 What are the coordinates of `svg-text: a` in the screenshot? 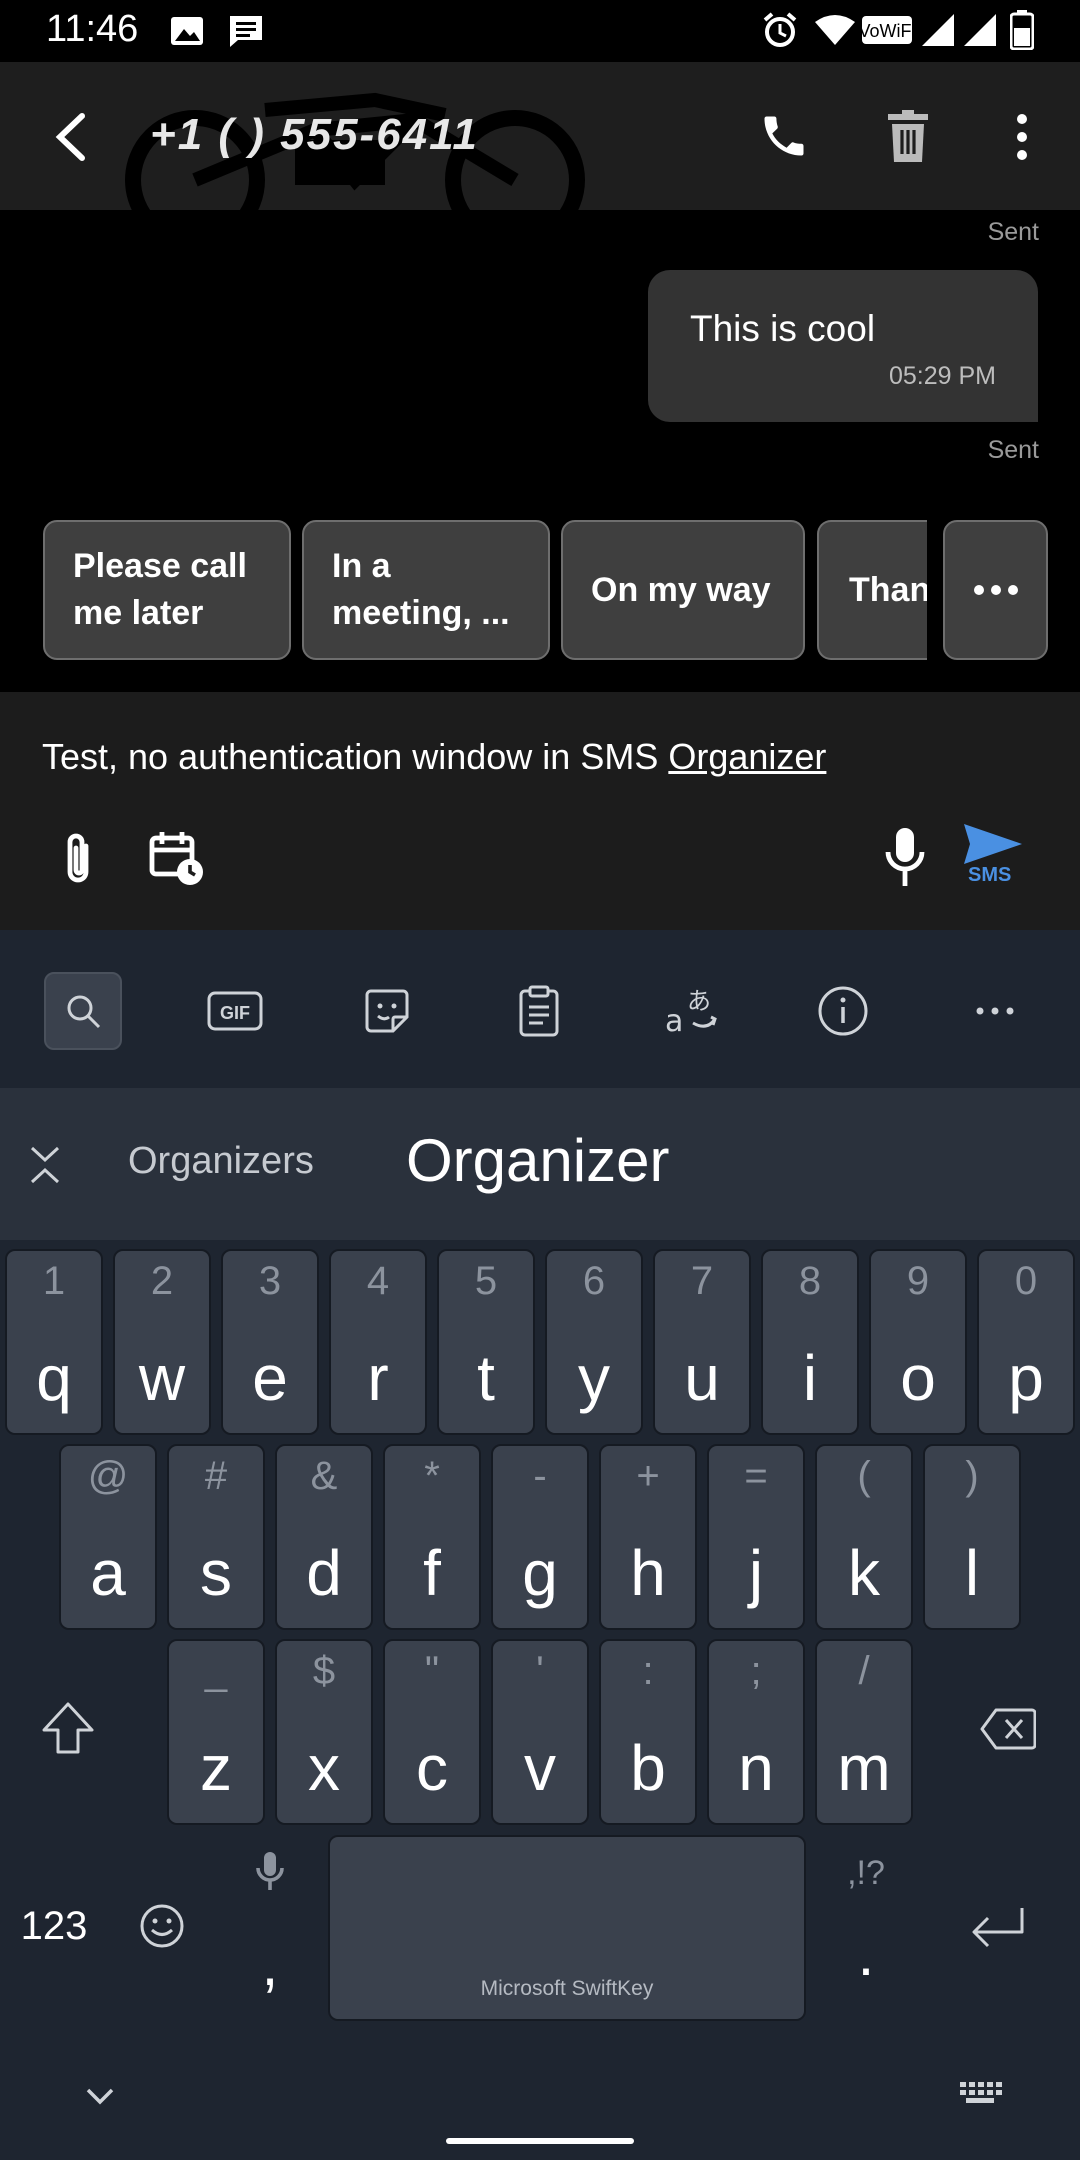 It's located at (674, 1020).